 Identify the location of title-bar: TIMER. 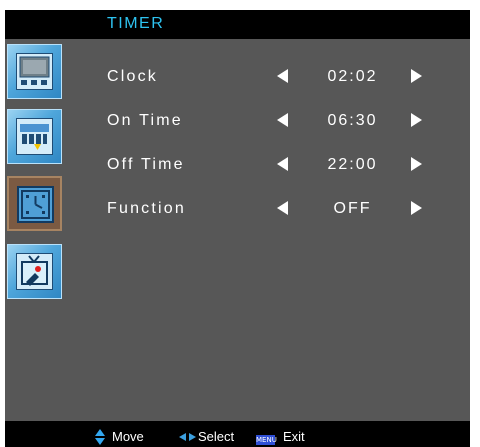
(237, 24).